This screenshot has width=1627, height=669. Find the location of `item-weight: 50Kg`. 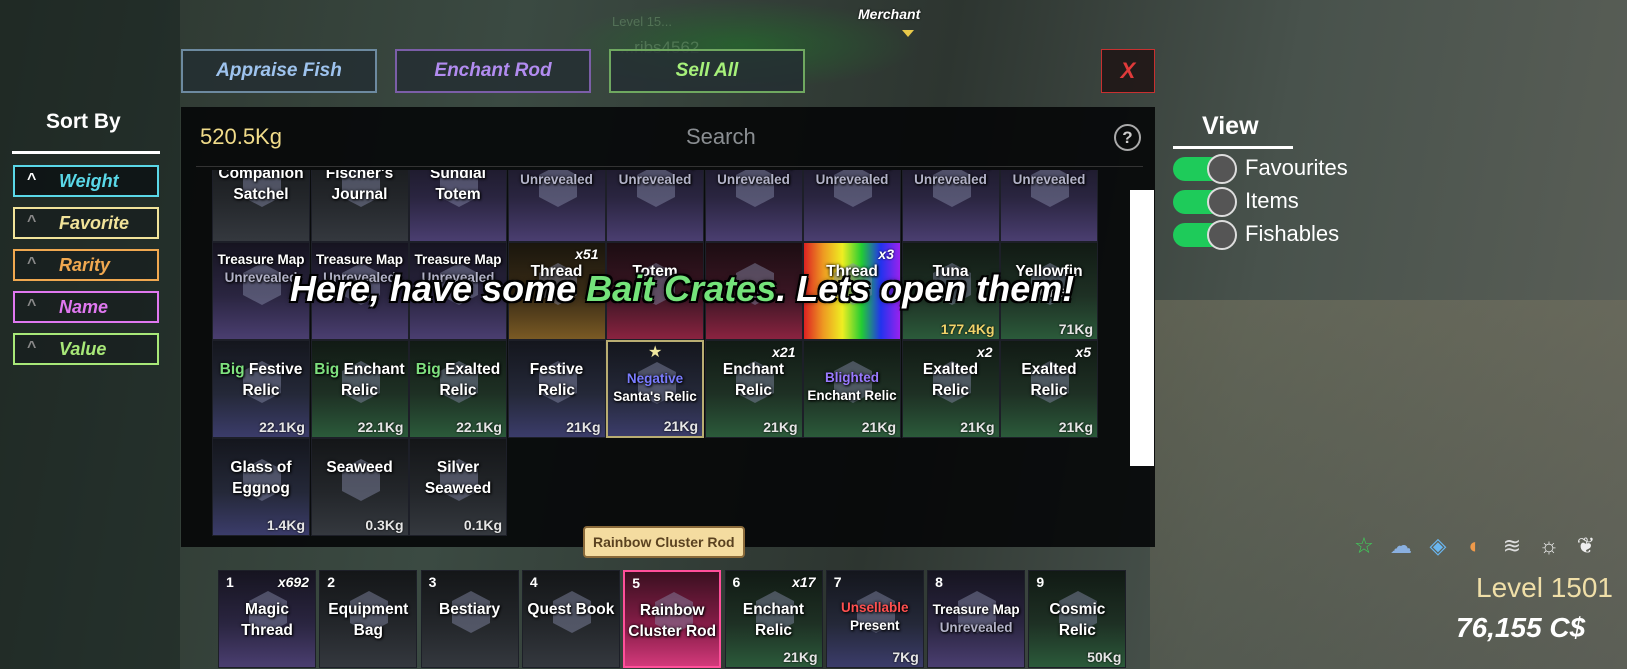

item-weight: 50Kg is located at coordinates (1104, 657).